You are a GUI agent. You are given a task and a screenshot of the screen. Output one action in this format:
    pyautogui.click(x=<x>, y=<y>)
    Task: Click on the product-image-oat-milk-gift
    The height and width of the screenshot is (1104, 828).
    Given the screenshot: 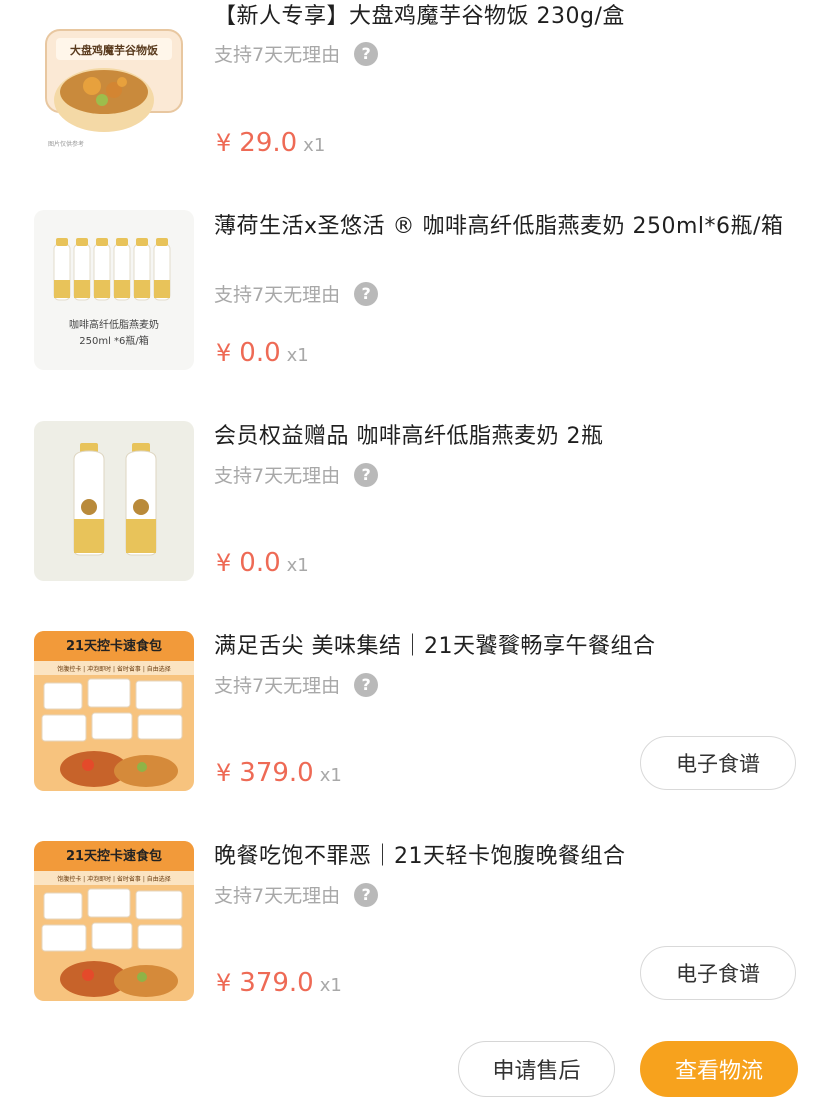 What is the action you would take?
    pyautogui.click(x=114, y=501)
    